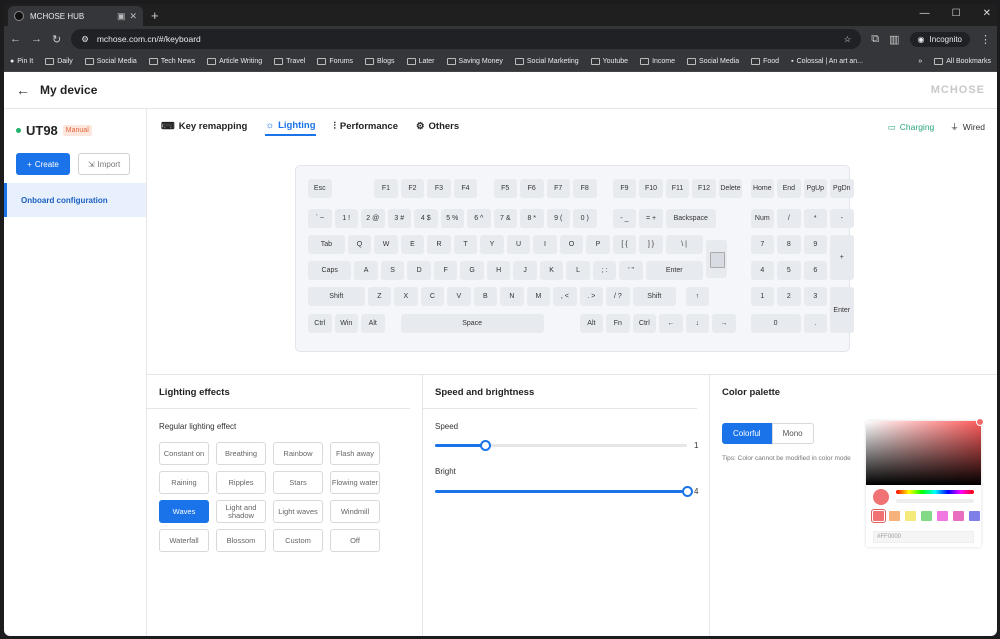 This screenshot has width=1000, height=639. I want to click on key-win: Win, so click(346, 323).